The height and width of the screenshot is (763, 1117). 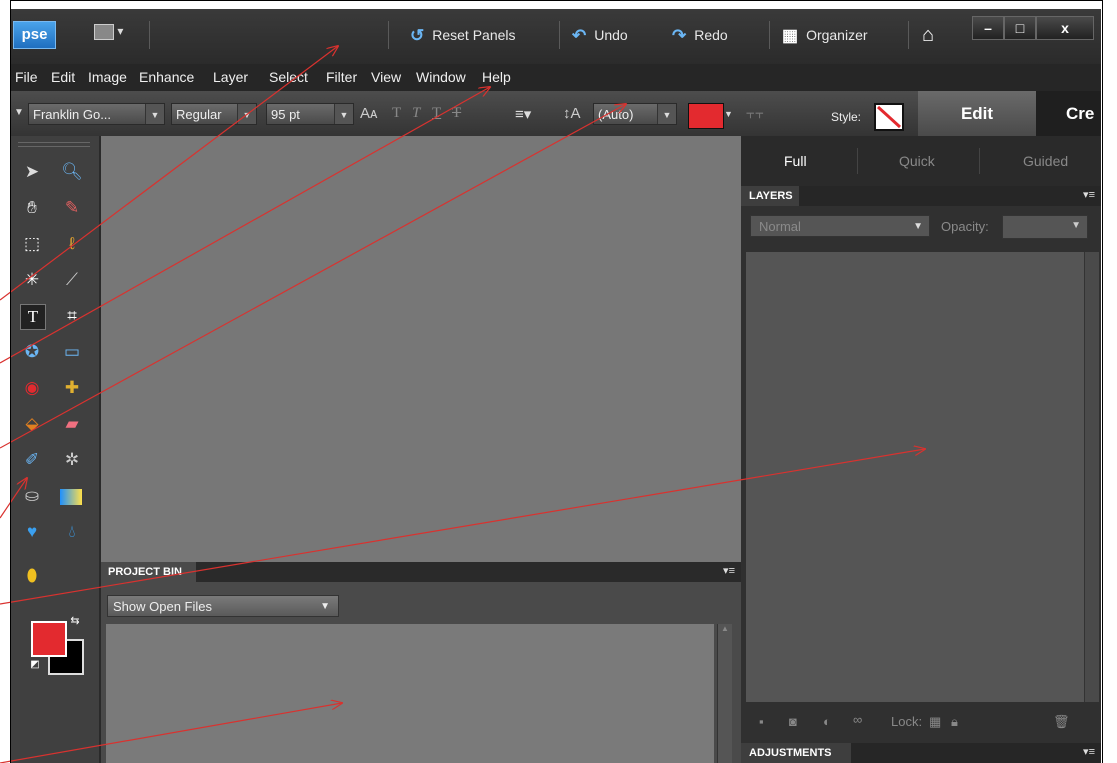 What do you see at coordinates (827, 721) in the screenshot?
I see `adjustment-layer-icon: ◐` at bounding box center [827, 721].